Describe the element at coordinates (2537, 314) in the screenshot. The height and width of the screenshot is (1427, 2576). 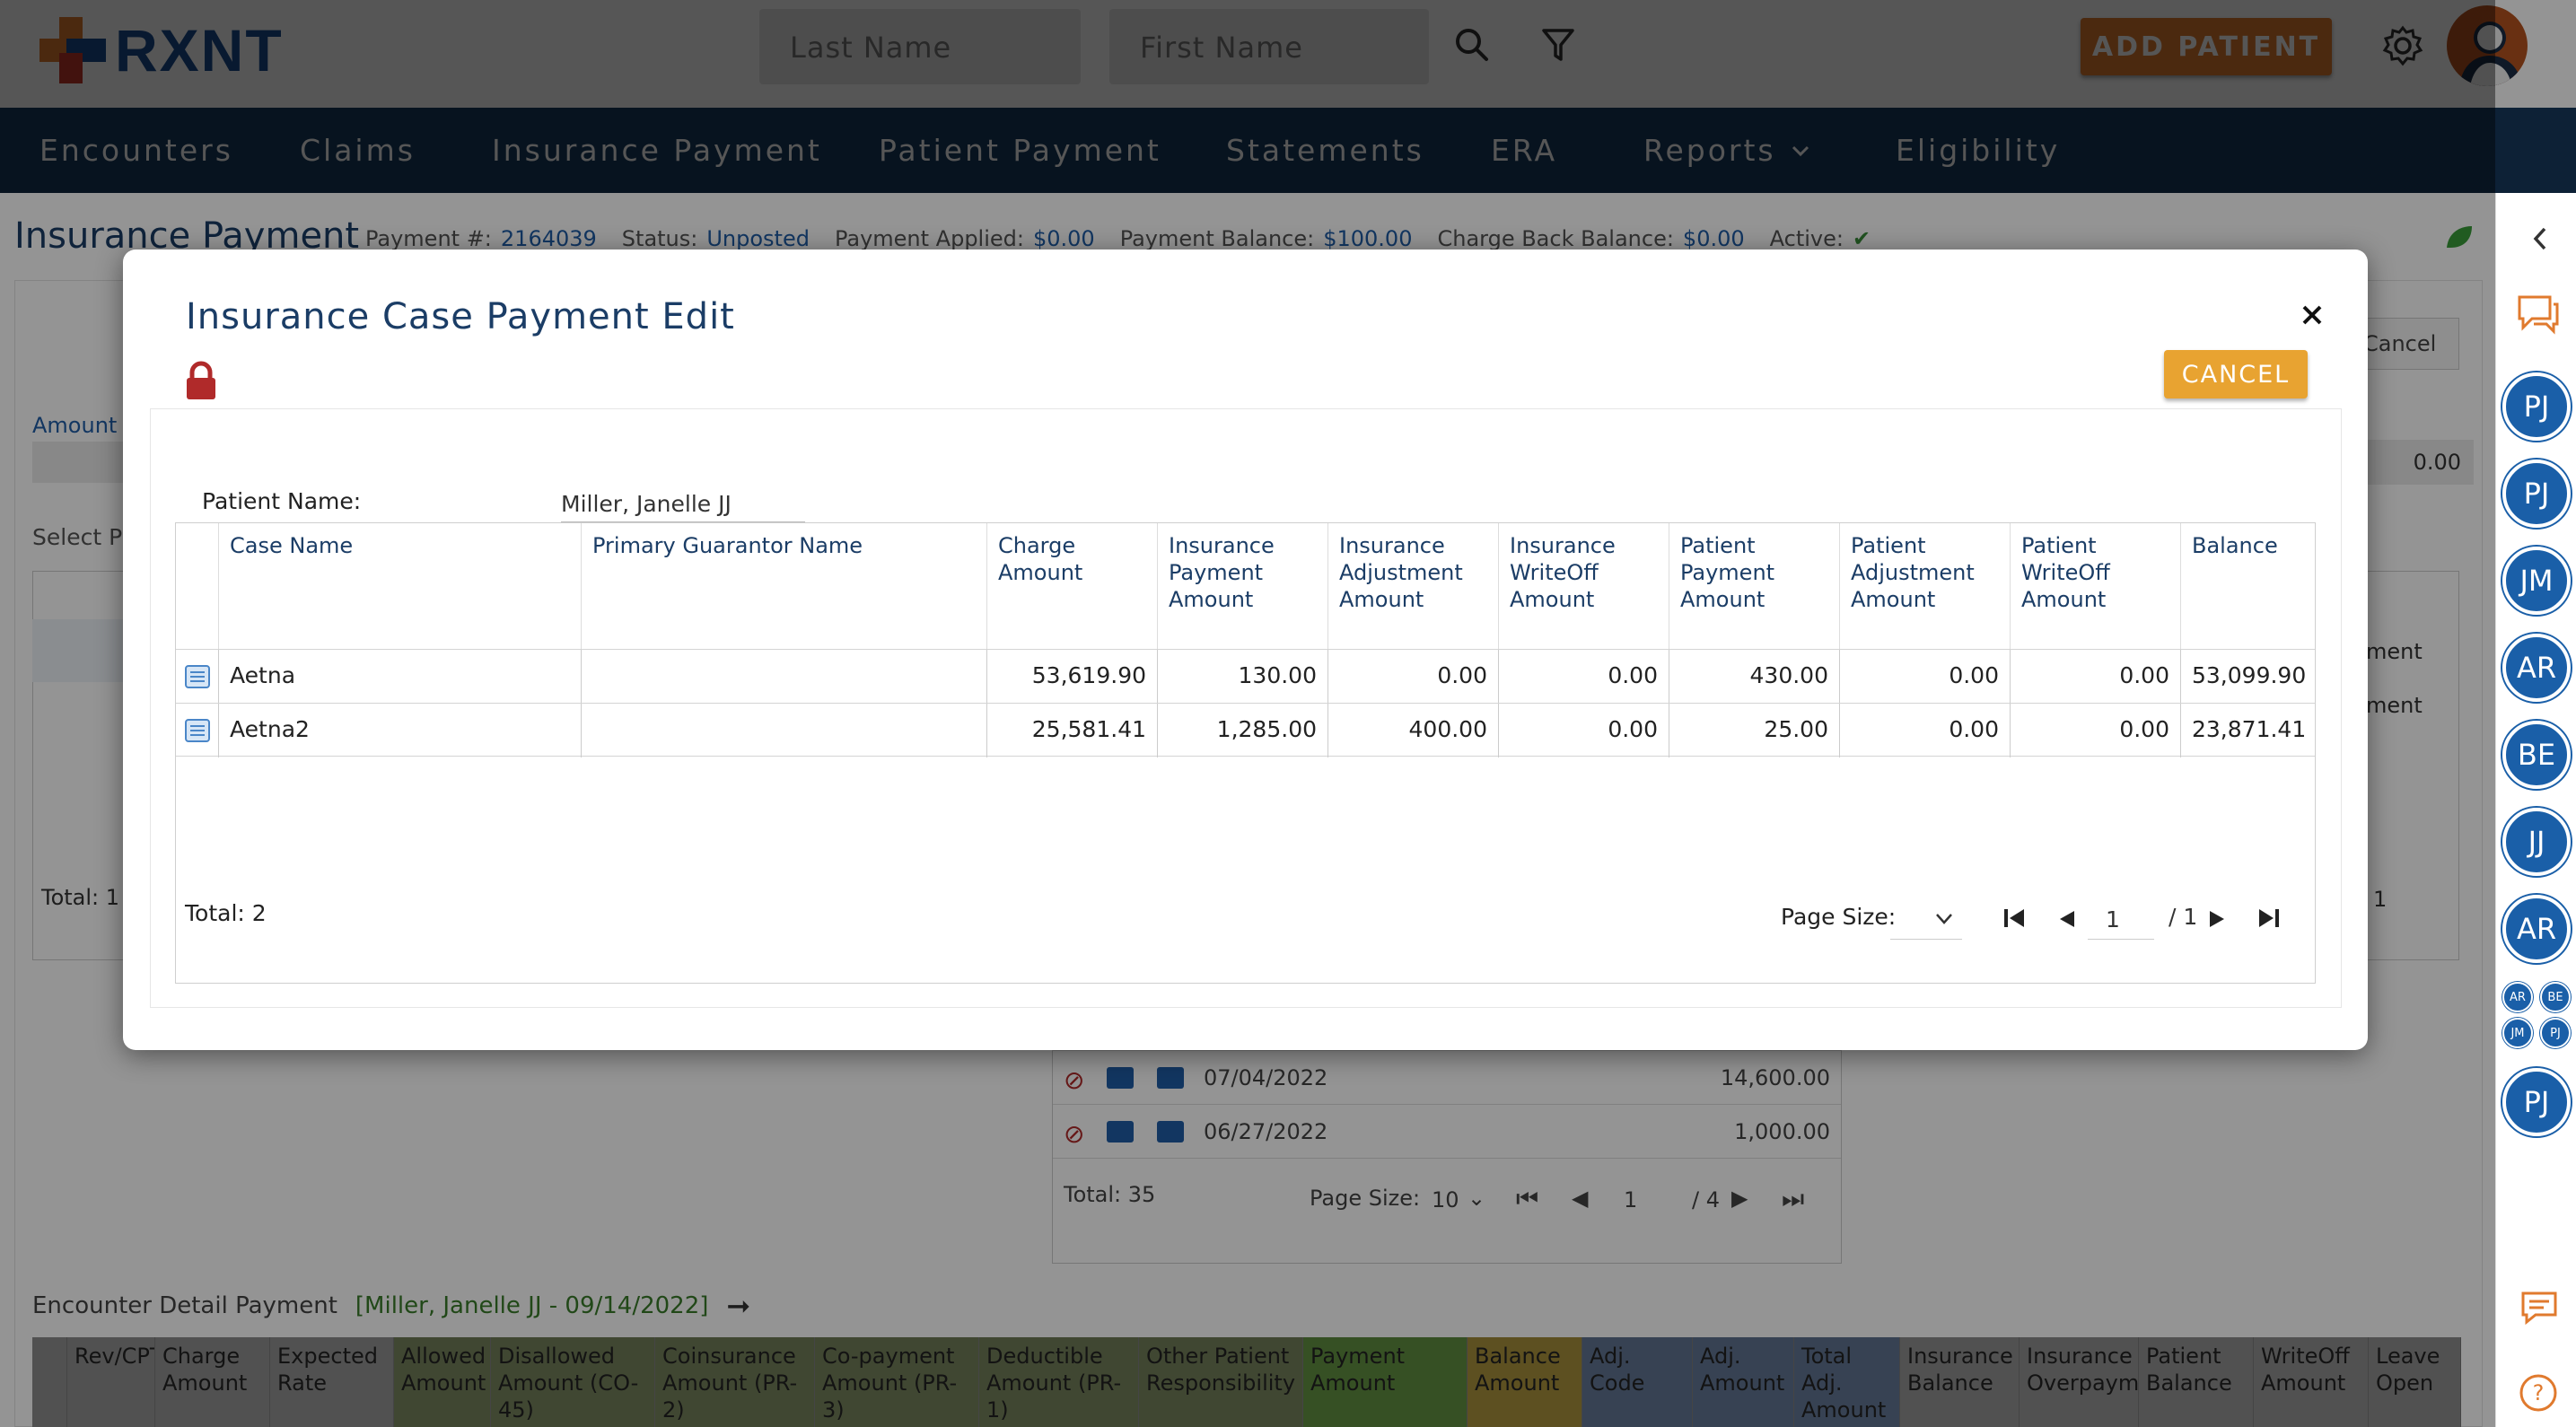
I see `chat-icon` at that location.